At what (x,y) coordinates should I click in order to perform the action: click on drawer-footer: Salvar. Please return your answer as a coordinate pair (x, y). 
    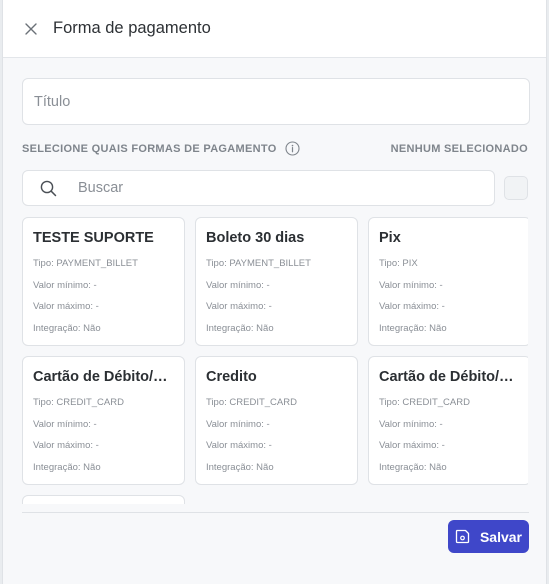
    Looking at the image, I should click on (275, 548).